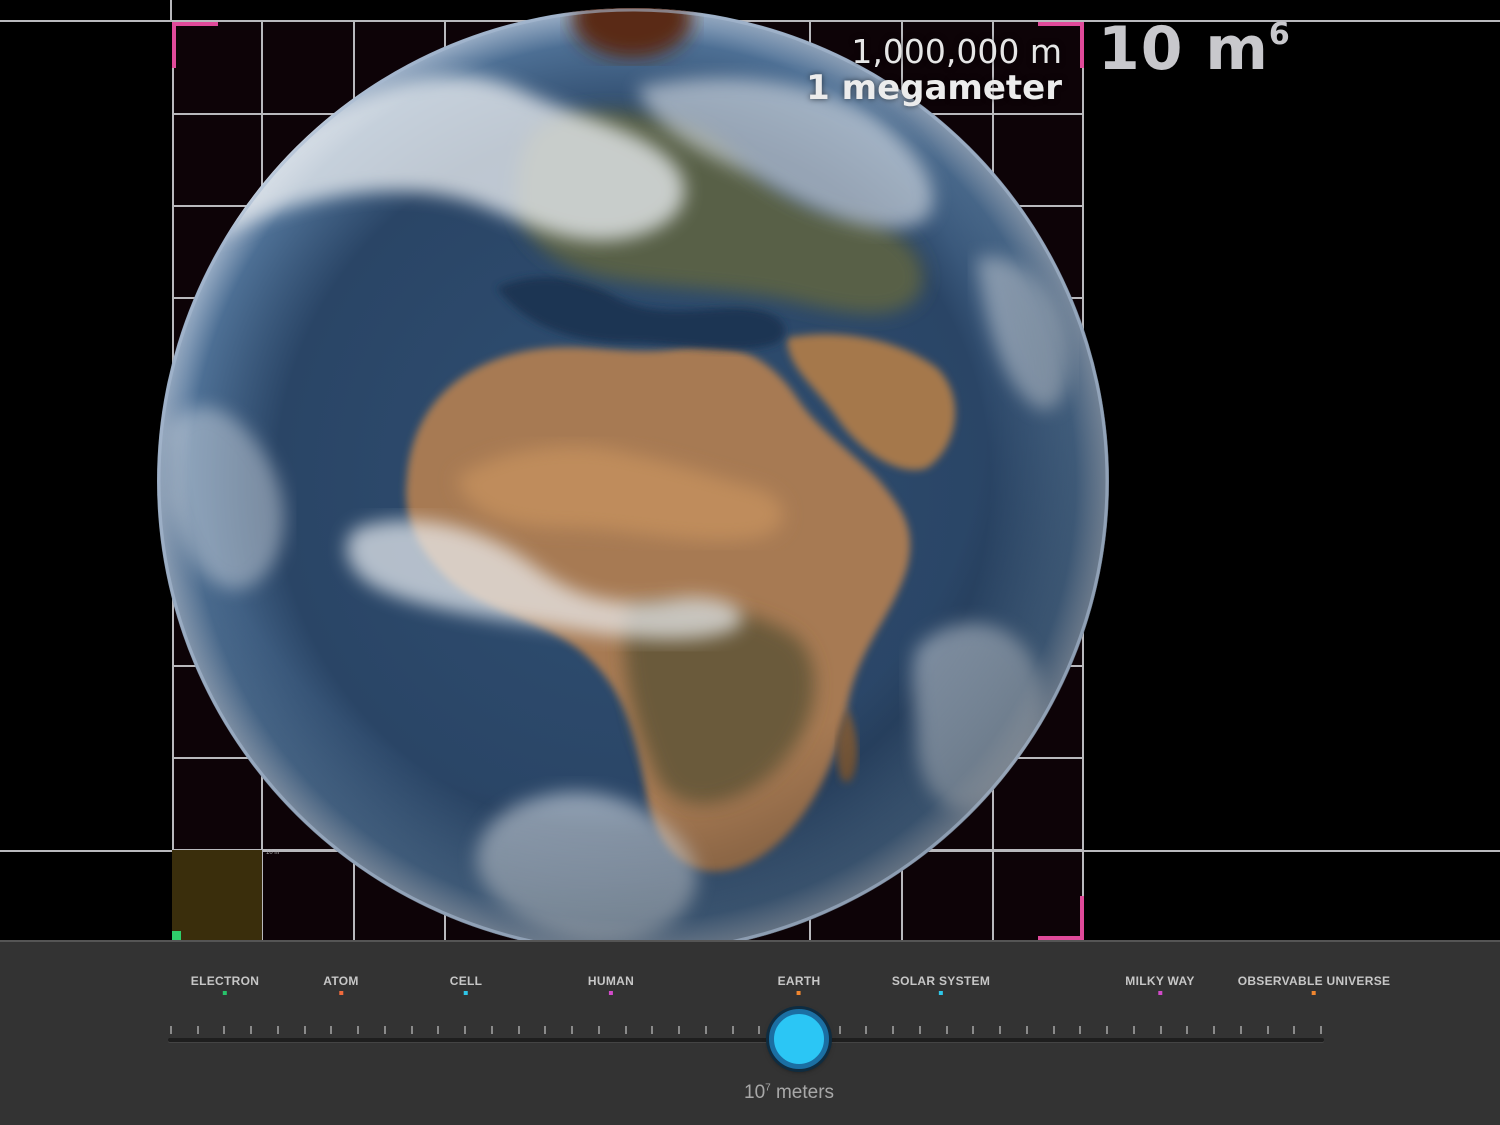 This screenshot has width=1500, height=1125. What do you see at coordinates (799, 981) in the screenshot?
I see `landmark-label: EARTH` at bounding box center [799, 981].